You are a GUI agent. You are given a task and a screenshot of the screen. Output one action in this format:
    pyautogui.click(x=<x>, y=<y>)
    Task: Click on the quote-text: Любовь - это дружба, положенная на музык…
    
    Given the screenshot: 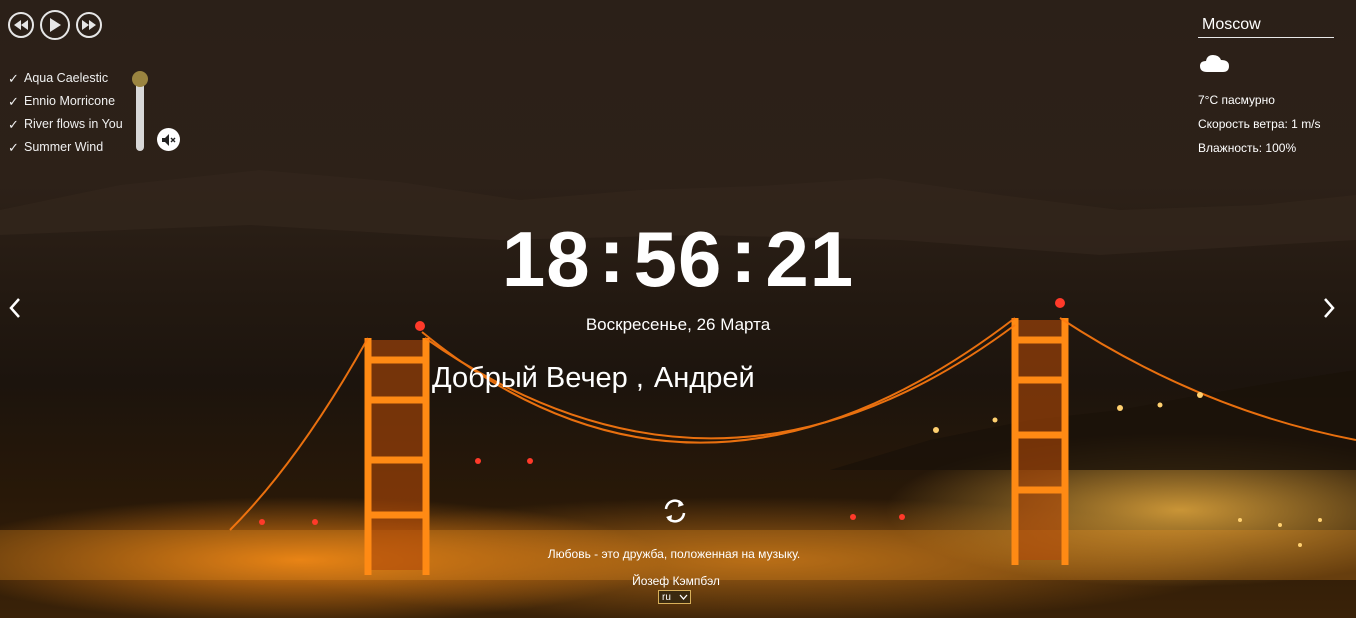 What is the action you would take?
    pyautogui.click(x=674, y=554)
    